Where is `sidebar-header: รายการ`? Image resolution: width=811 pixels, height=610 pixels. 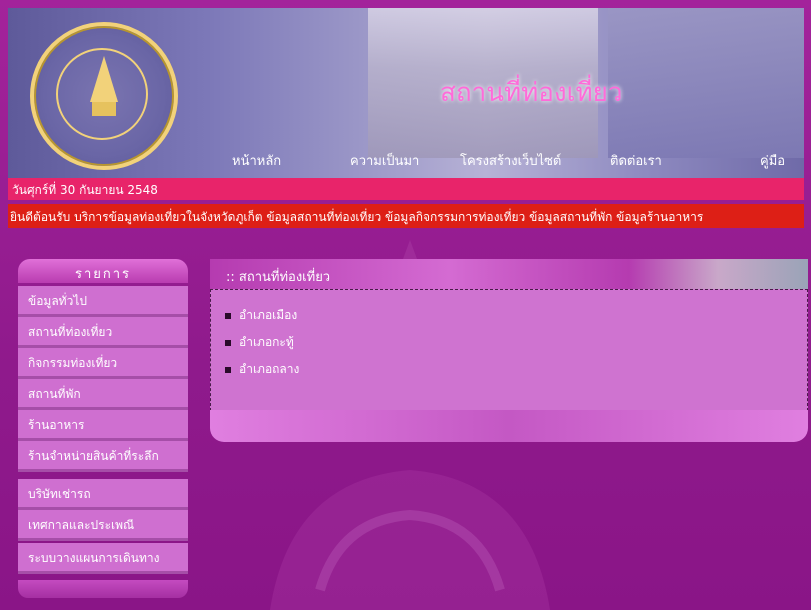
sidebar-header: รายการ is located at coordinates (103, 271).